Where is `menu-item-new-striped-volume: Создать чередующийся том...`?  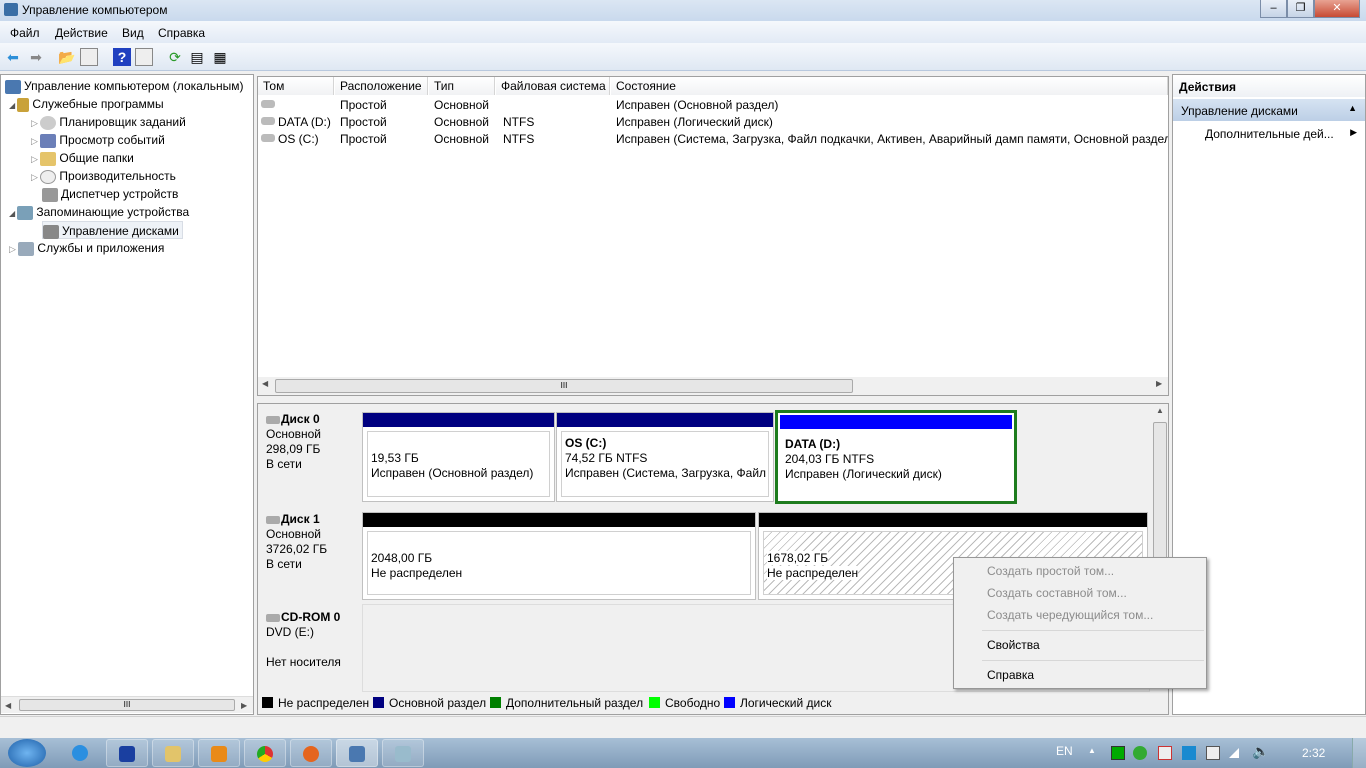 menu-item-new-striped-volume: Создать чередующийся том... is located at coordinates (1070, 615).